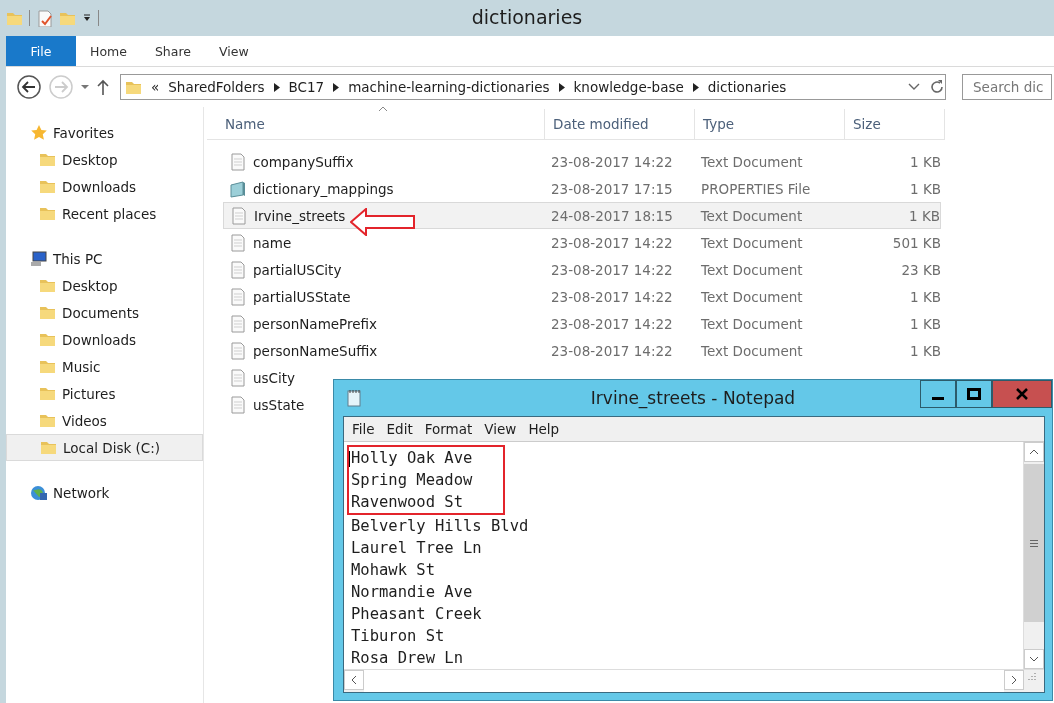  What do you see at coordinates (921, 269) in the screenshot?
I see `file-size: 23 KB` at bounding box center [921, 269].